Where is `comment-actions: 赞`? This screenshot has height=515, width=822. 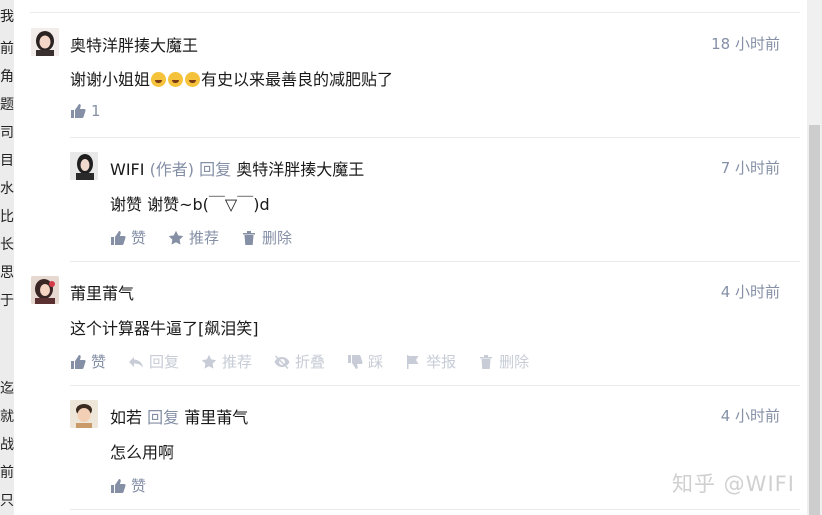
comment-actions: 赞 is located at coordinates (139, 485).